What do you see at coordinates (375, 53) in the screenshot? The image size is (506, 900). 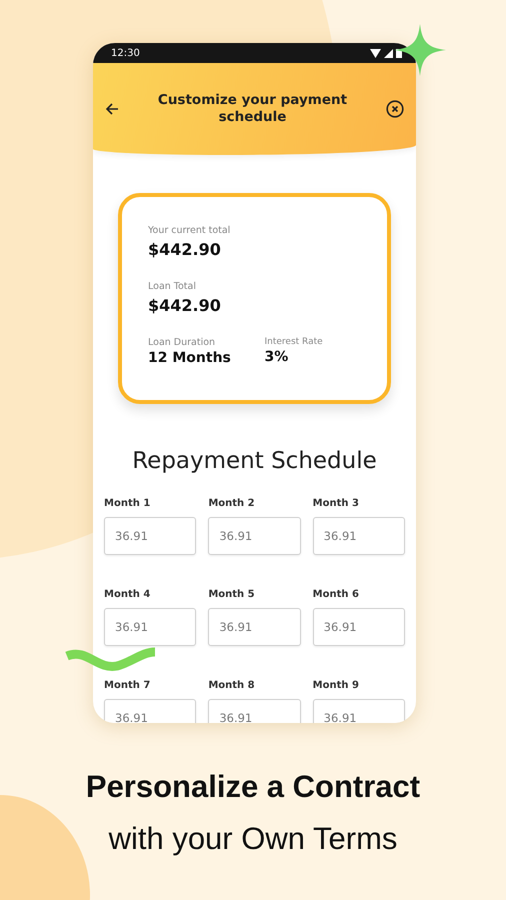 I see `wifi-icon` at bounding box center [375, 53].